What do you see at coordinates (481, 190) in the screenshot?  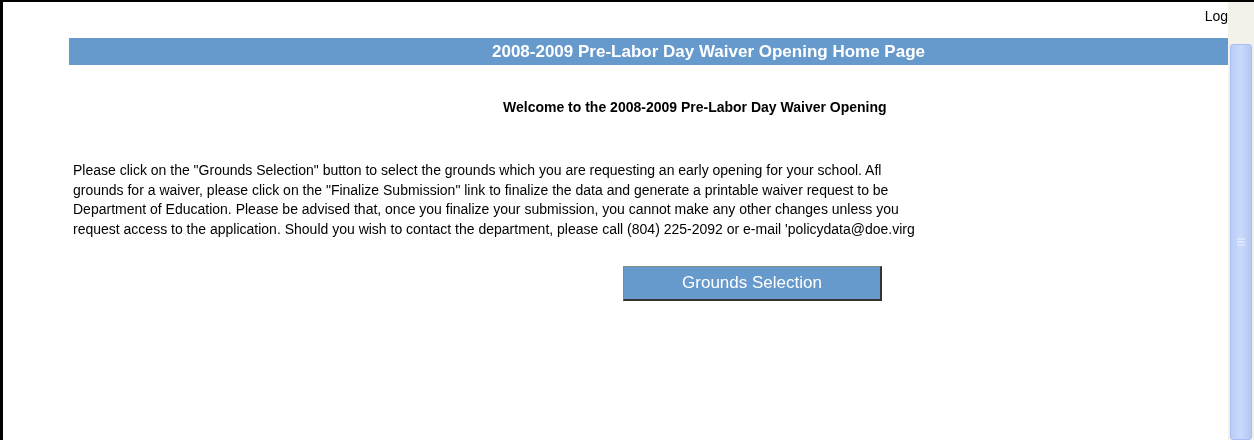 I see `instruction-line: grounds for a waiver, please click on the "Finalize Submission" link to finalize the data and generate a printable waiver request to be` at bounding box center [481, 190].